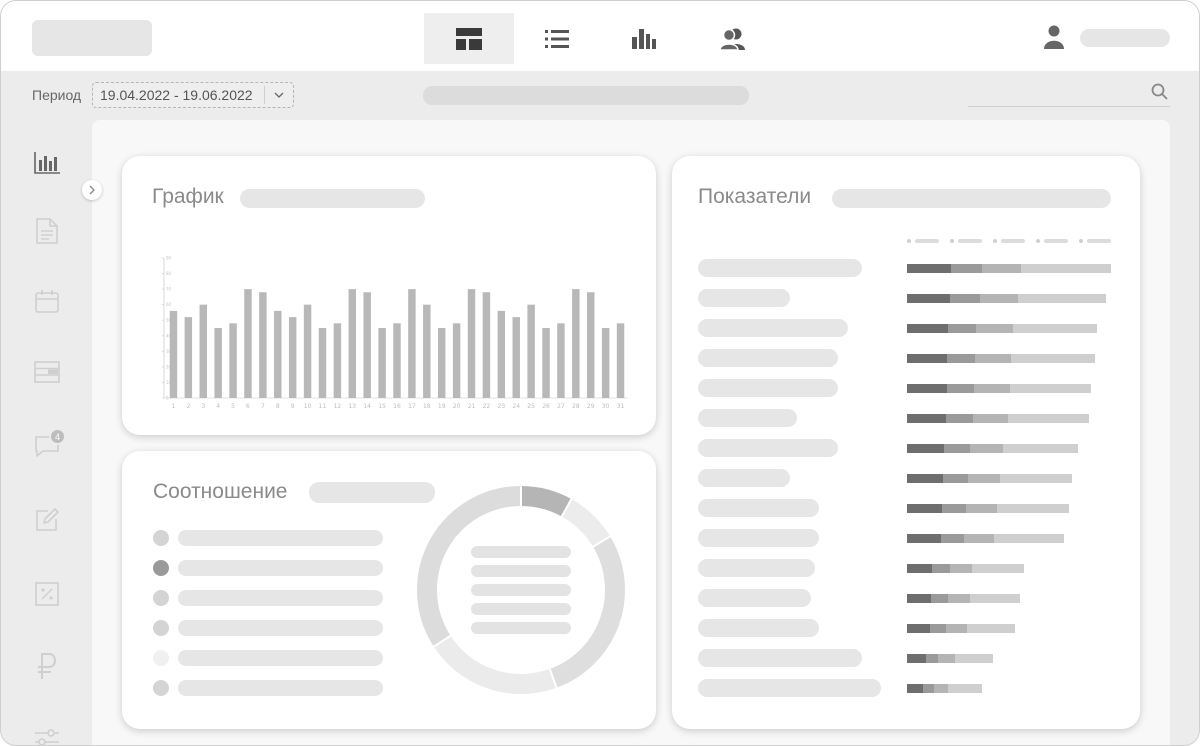 This screenshot has width=1200, height=746. I want to click on sidebar-item-tables, so click(47, 372).